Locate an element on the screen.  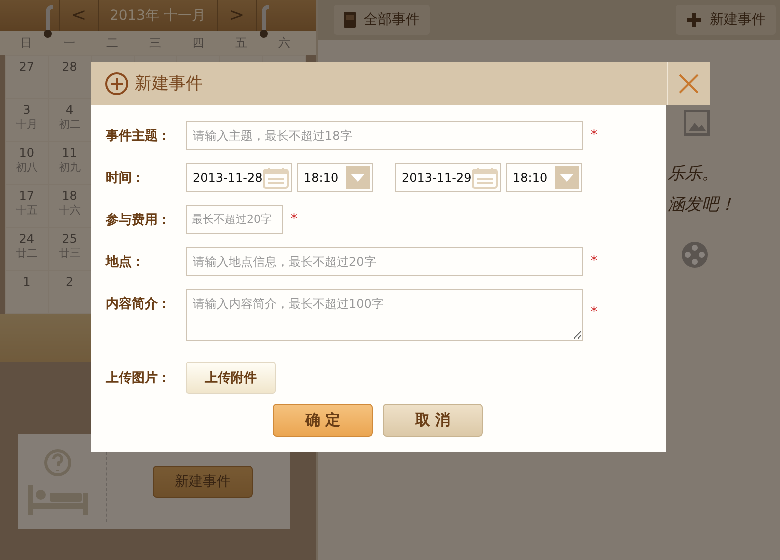
field-label: 内容简介： is located at coordinates (139, 304).